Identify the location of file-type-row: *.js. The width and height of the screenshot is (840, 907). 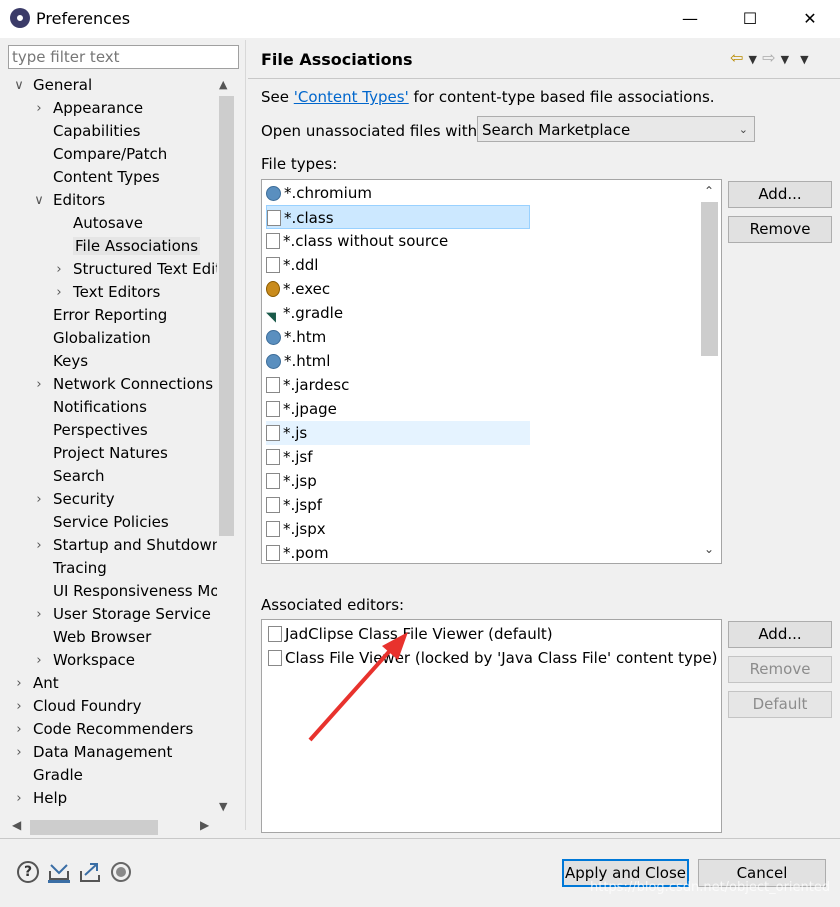
(398, 433).